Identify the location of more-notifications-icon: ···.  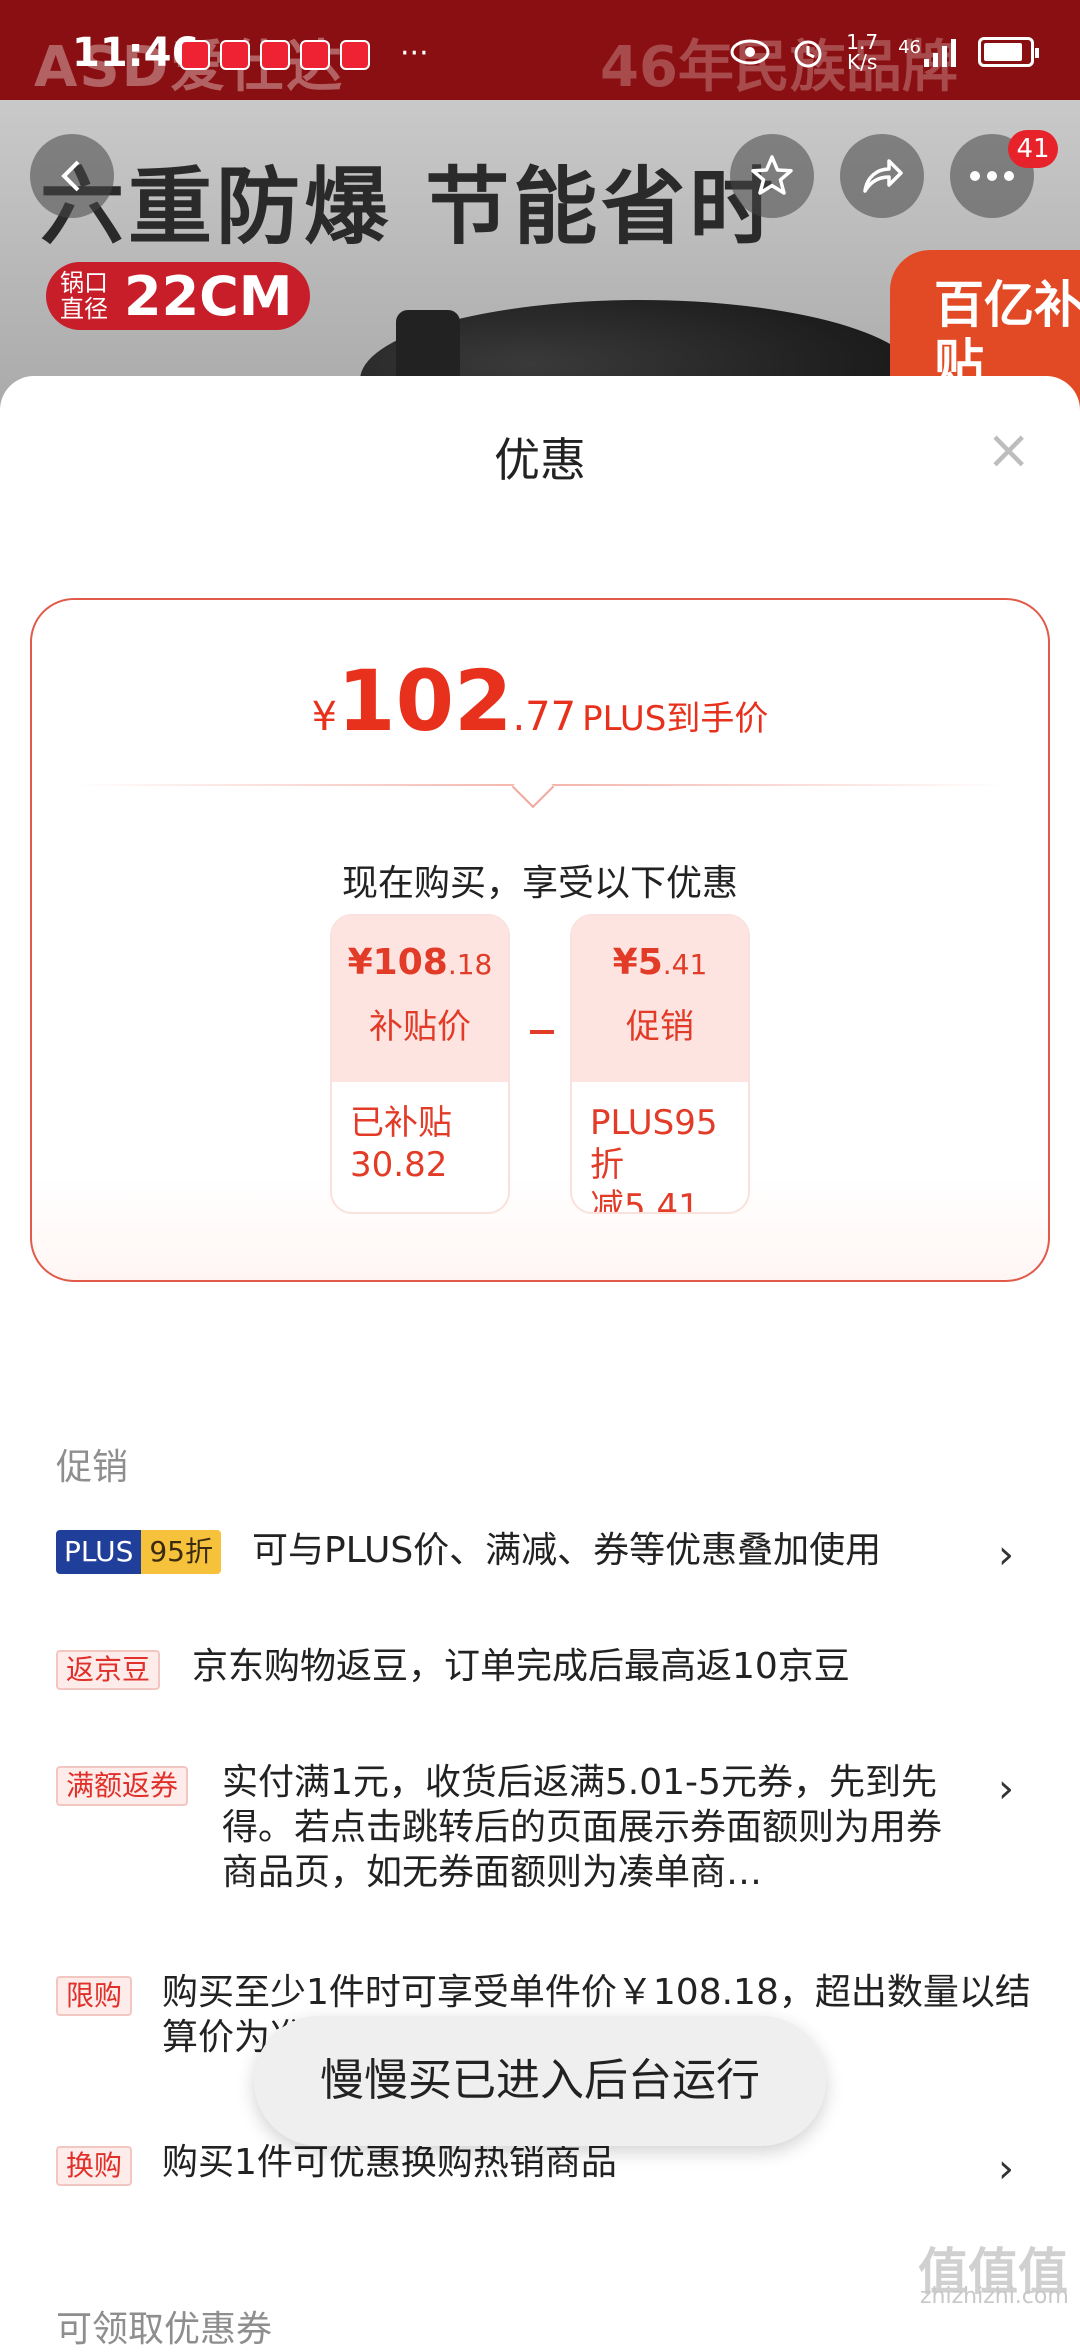
(414, 53).